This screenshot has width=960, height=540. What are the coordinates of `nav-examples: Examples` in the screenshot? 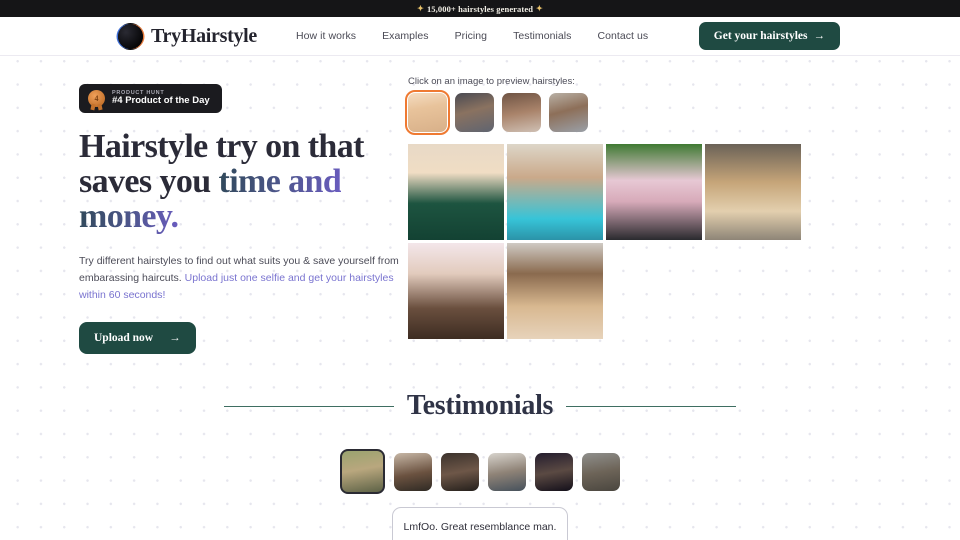 It's located at (405, 36).